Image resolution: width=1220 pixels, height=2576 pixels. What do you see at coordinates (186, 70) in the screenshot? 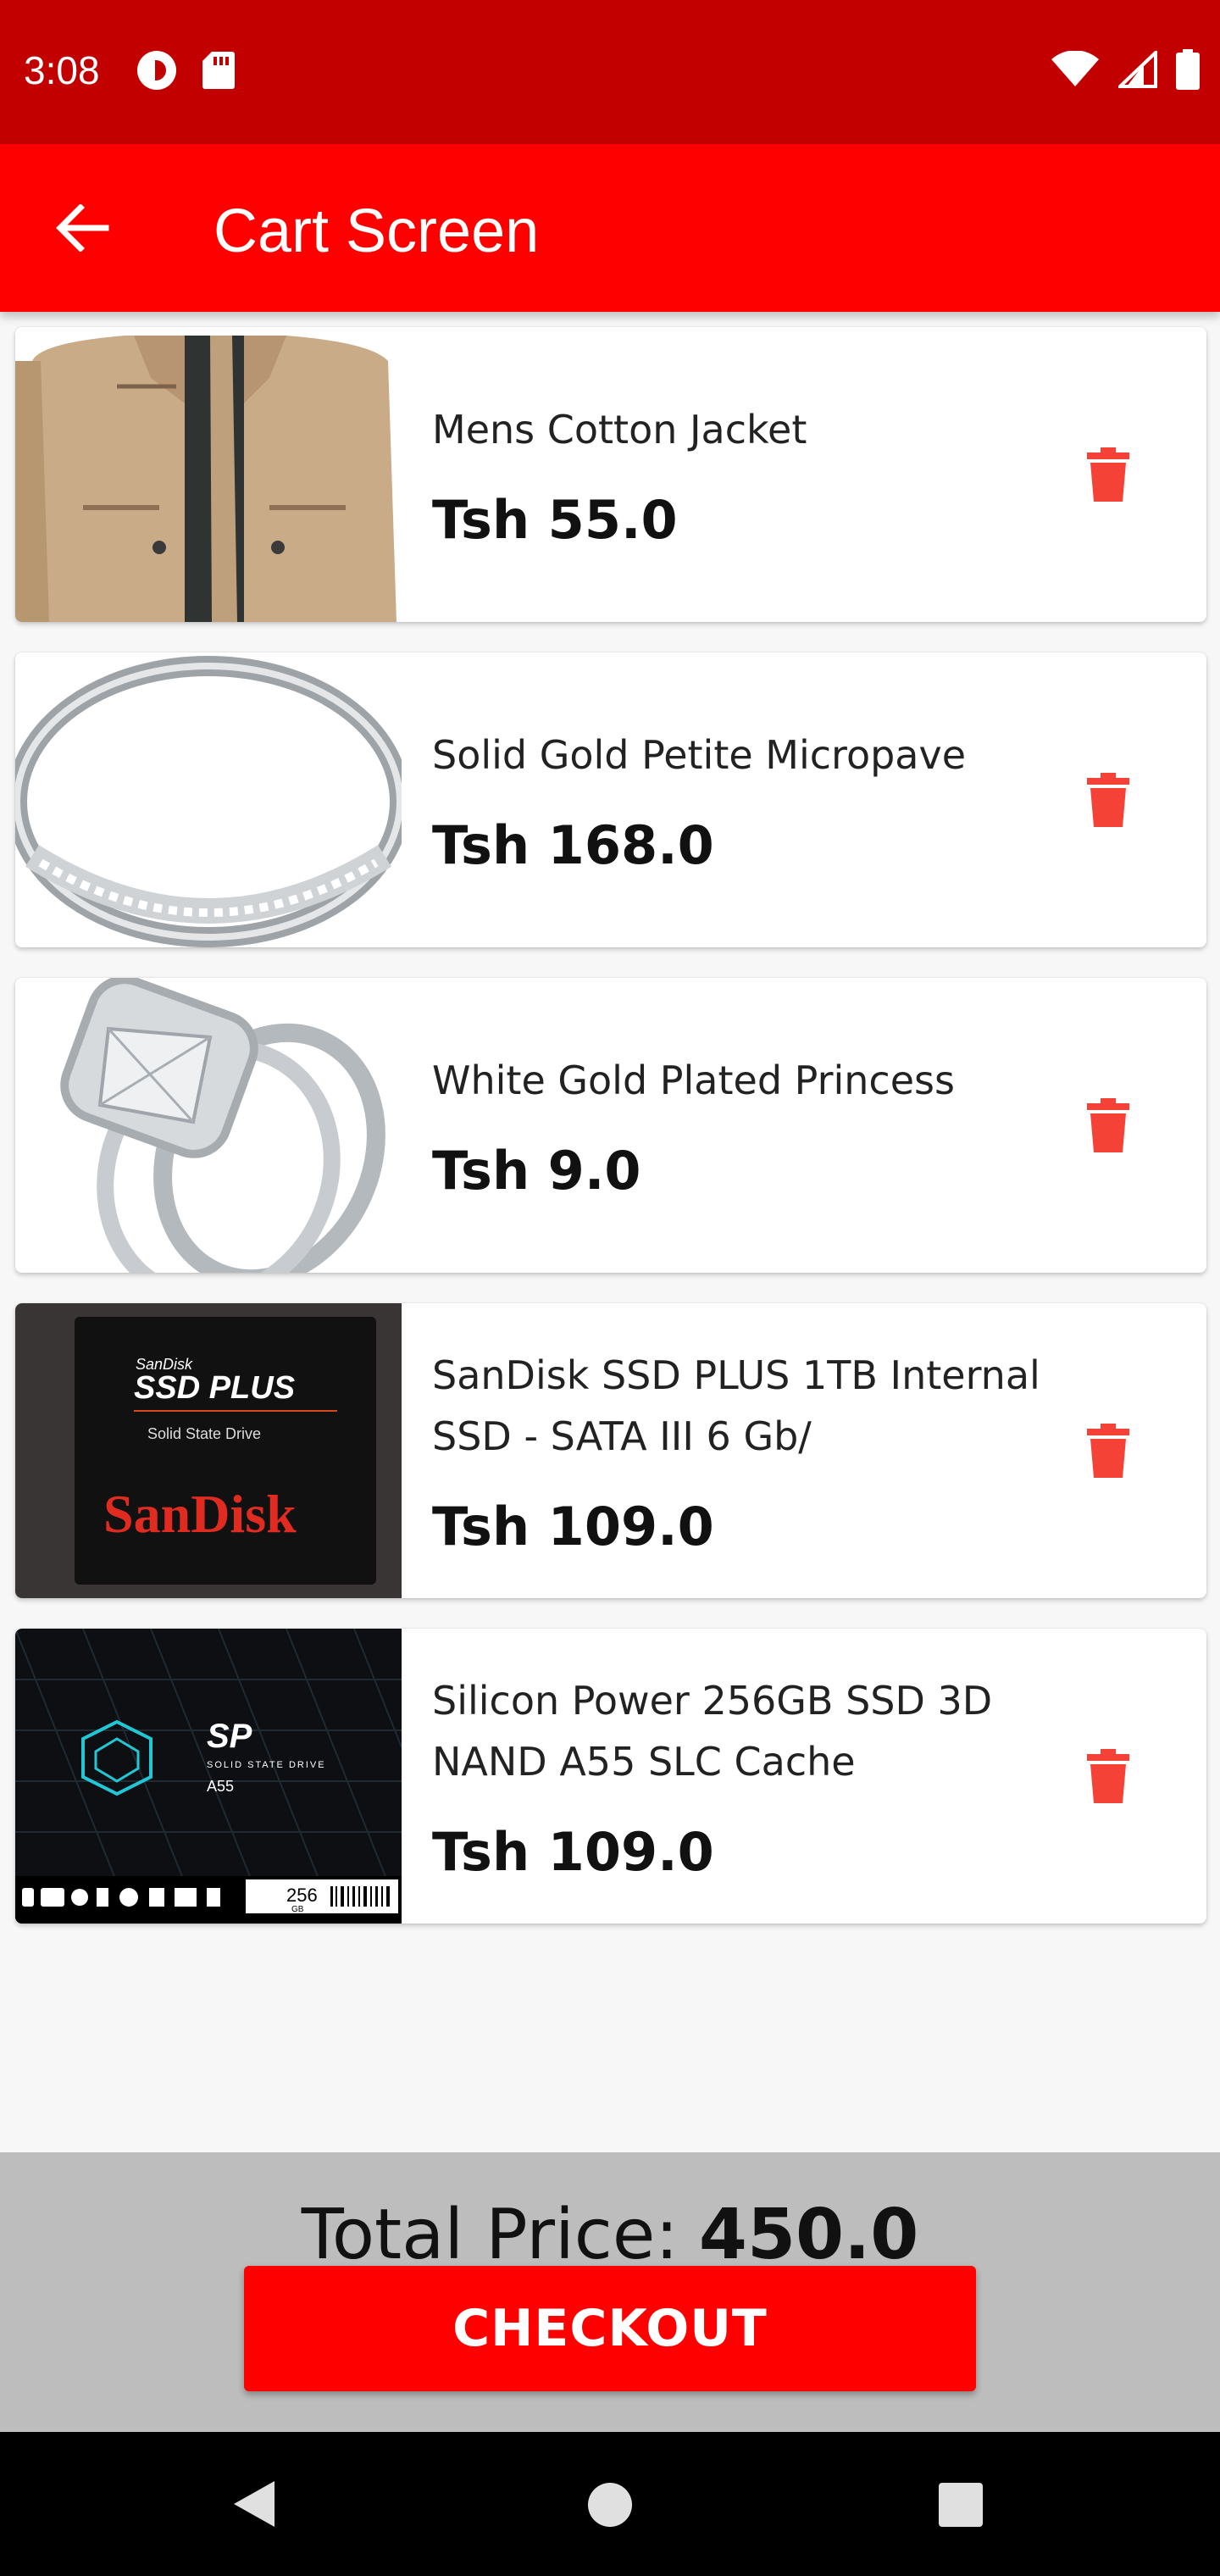
I see `status-left-icons` at bounding box center [186, 70].